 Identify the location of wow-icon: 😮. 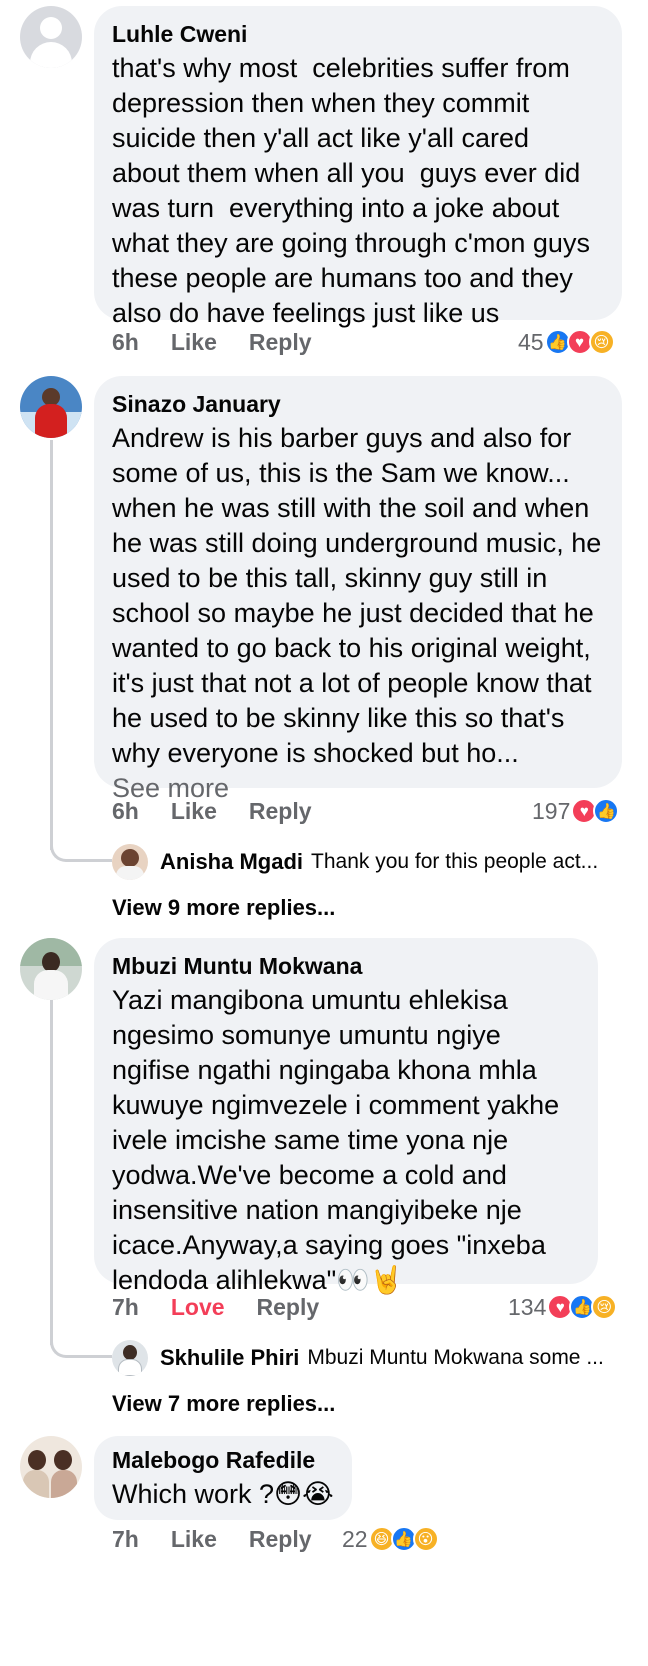
(425, 1539).